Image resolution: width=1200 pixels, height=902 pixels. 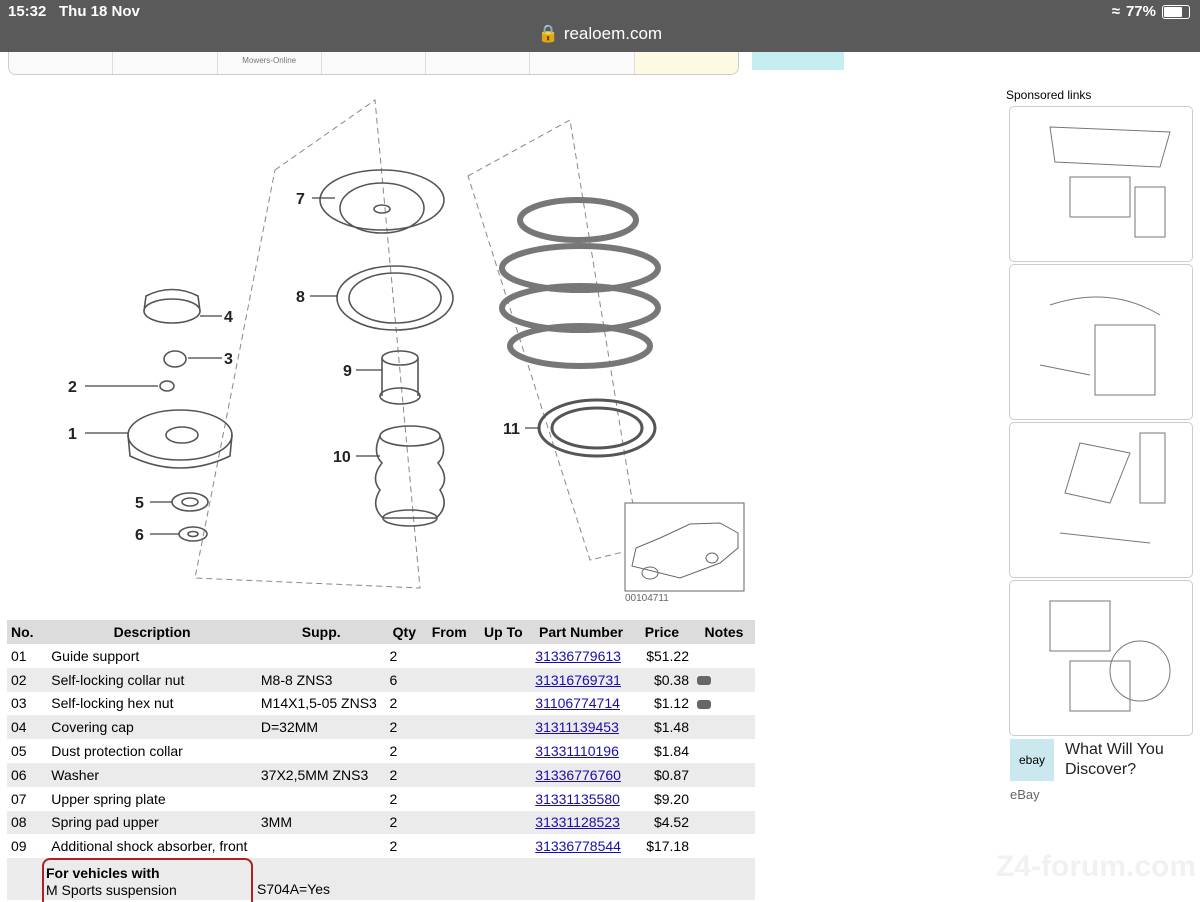 What do you see at coordinates (548, 33) in the screenshot?
I see `lock-icon: 🔒` at bounding box center [548, 33].